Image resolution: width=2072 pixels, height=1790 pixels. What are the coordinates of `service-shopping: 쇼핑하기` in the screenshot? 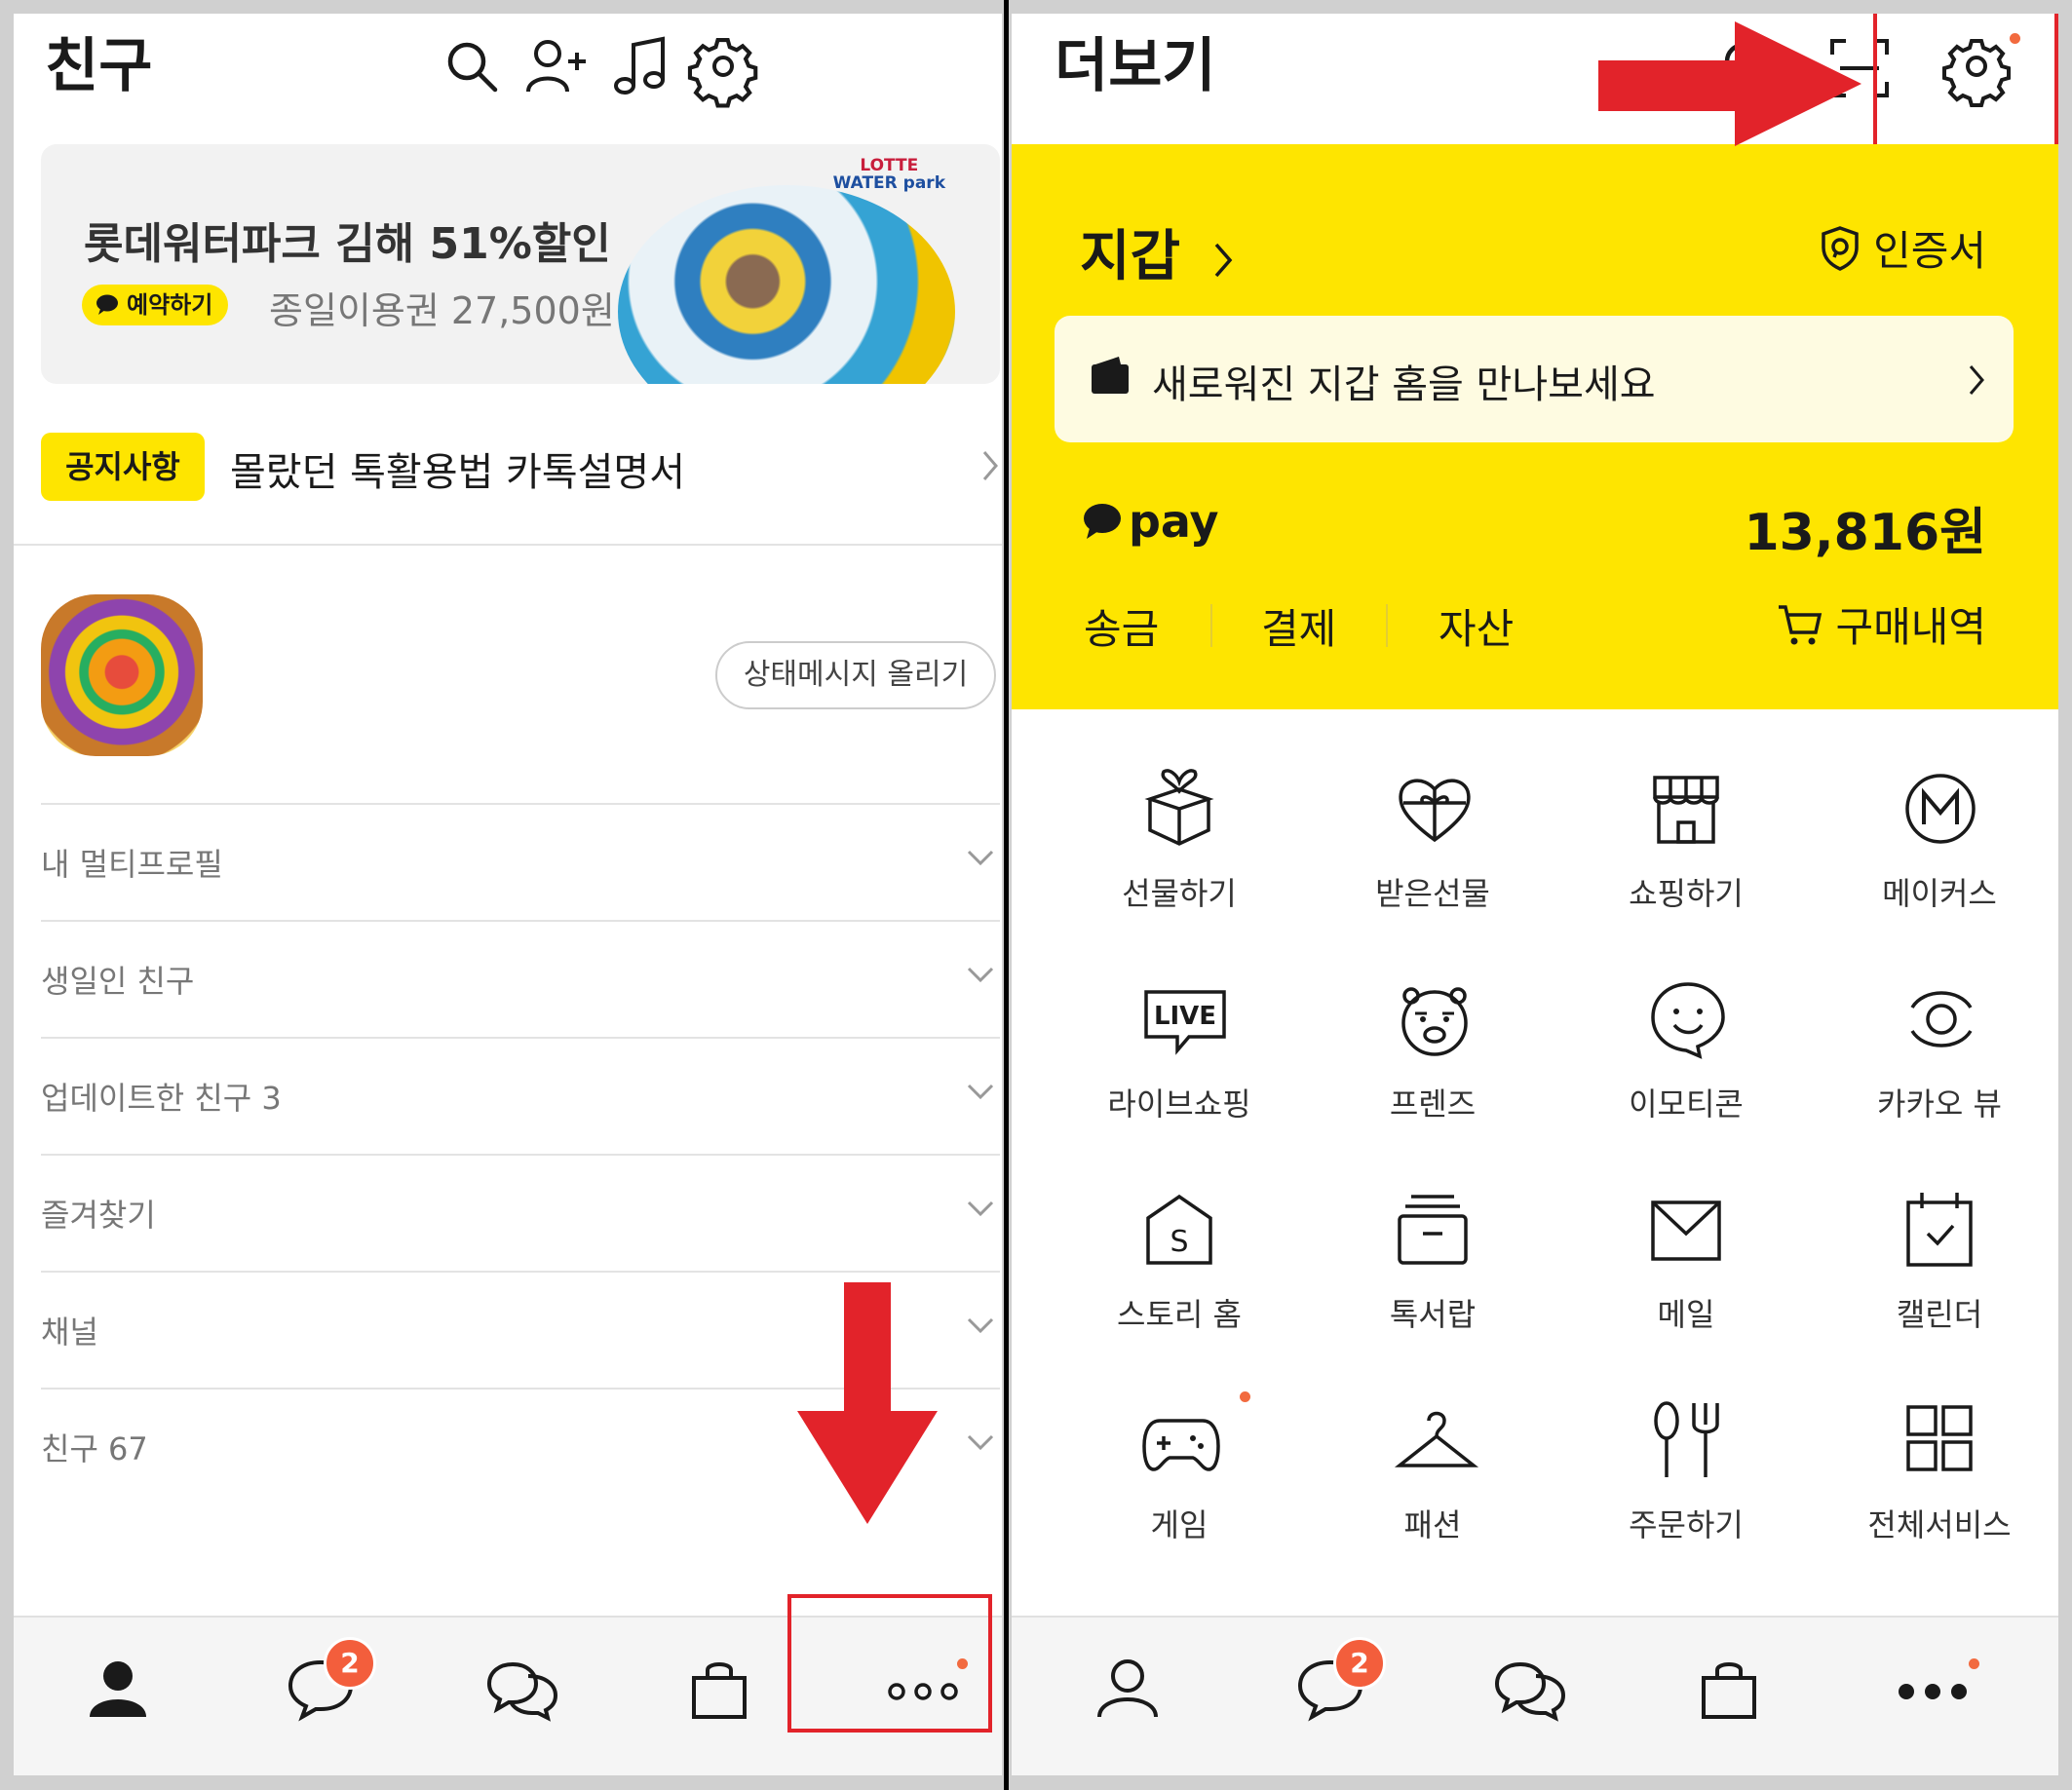 It's located at (1686, 867).